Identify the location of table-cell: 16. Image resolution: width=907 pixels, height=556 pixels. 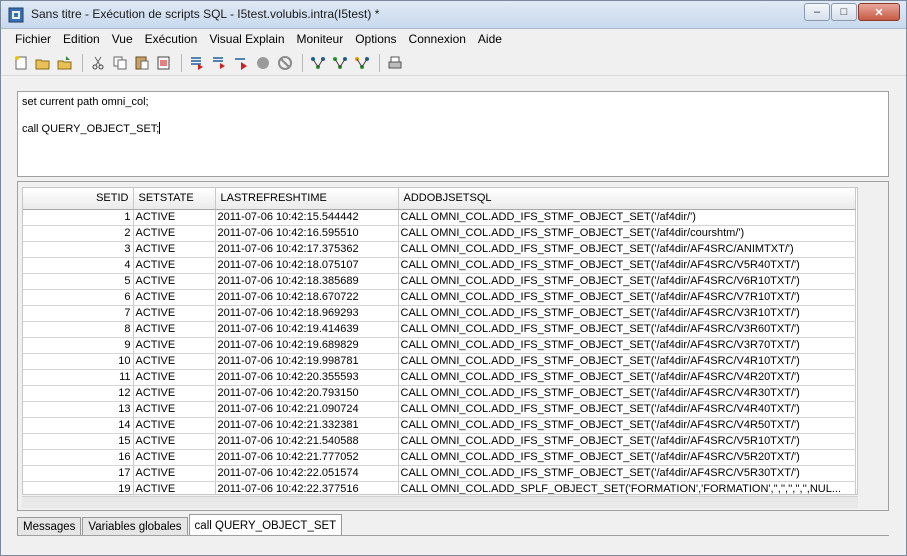
(78, 457).